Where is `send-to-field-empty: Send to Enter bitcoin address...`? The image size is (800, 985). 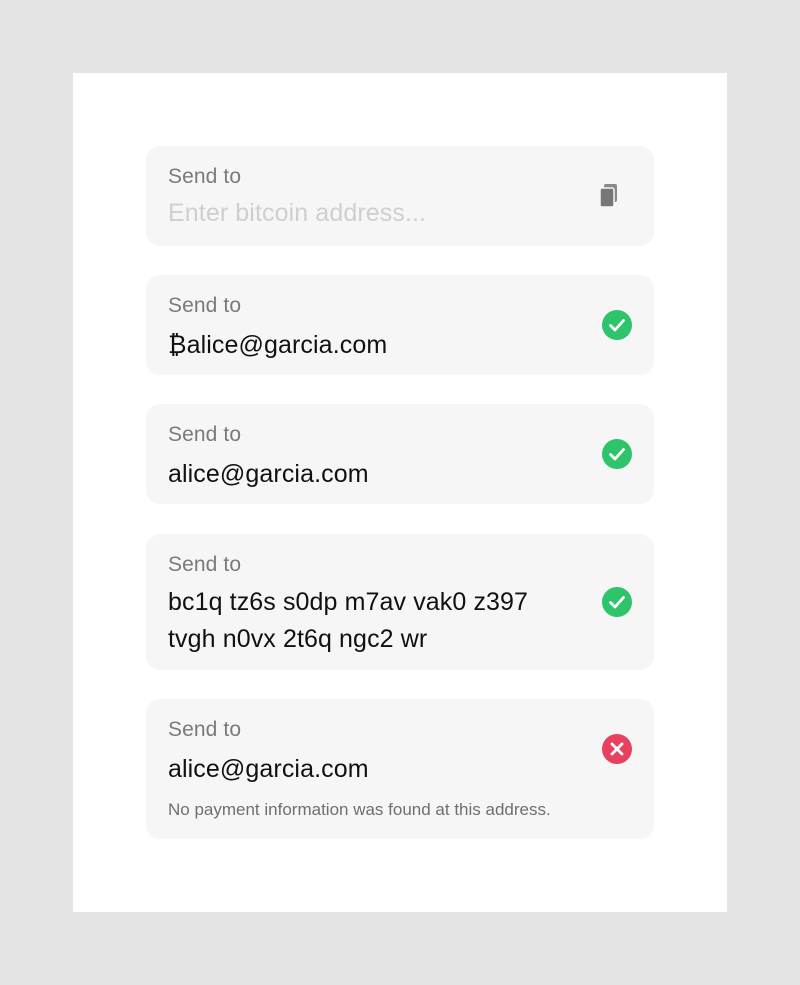
send-to-field-empty: Send to Enter bitcoin address... is located at coordinates (400, 196).